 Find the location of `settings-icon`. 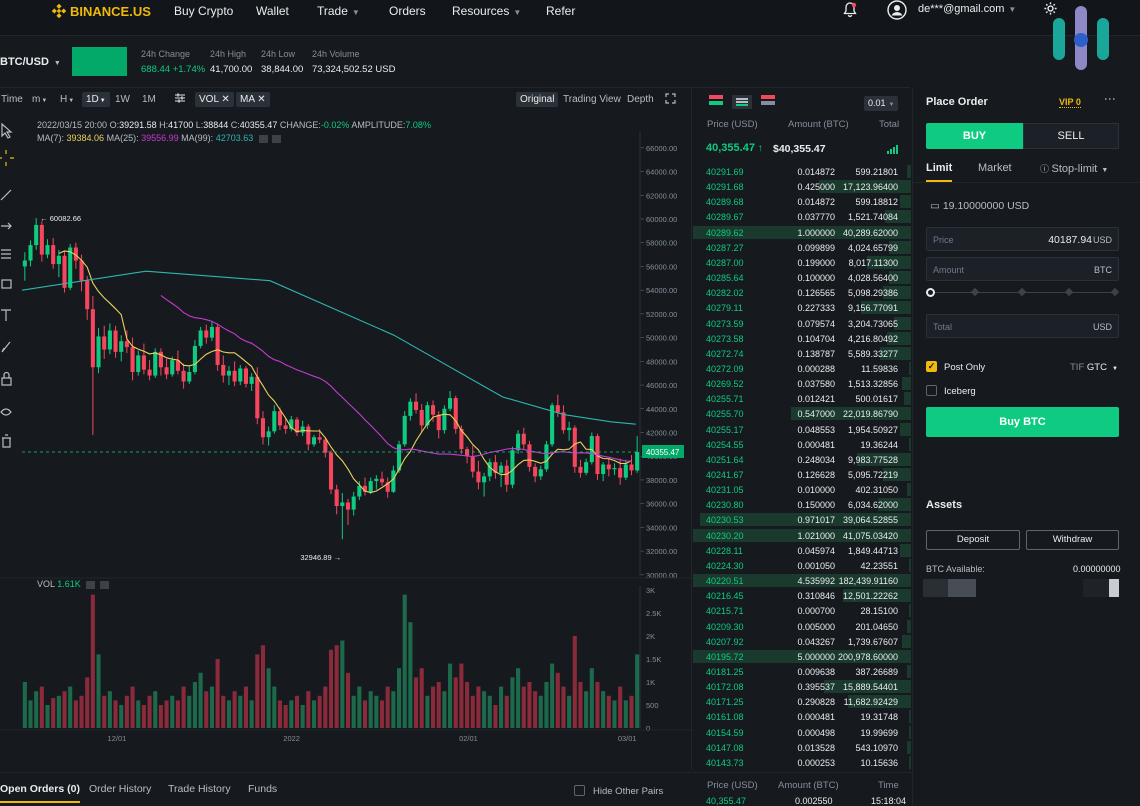

settings-icon is located at coordinates (104, 584).